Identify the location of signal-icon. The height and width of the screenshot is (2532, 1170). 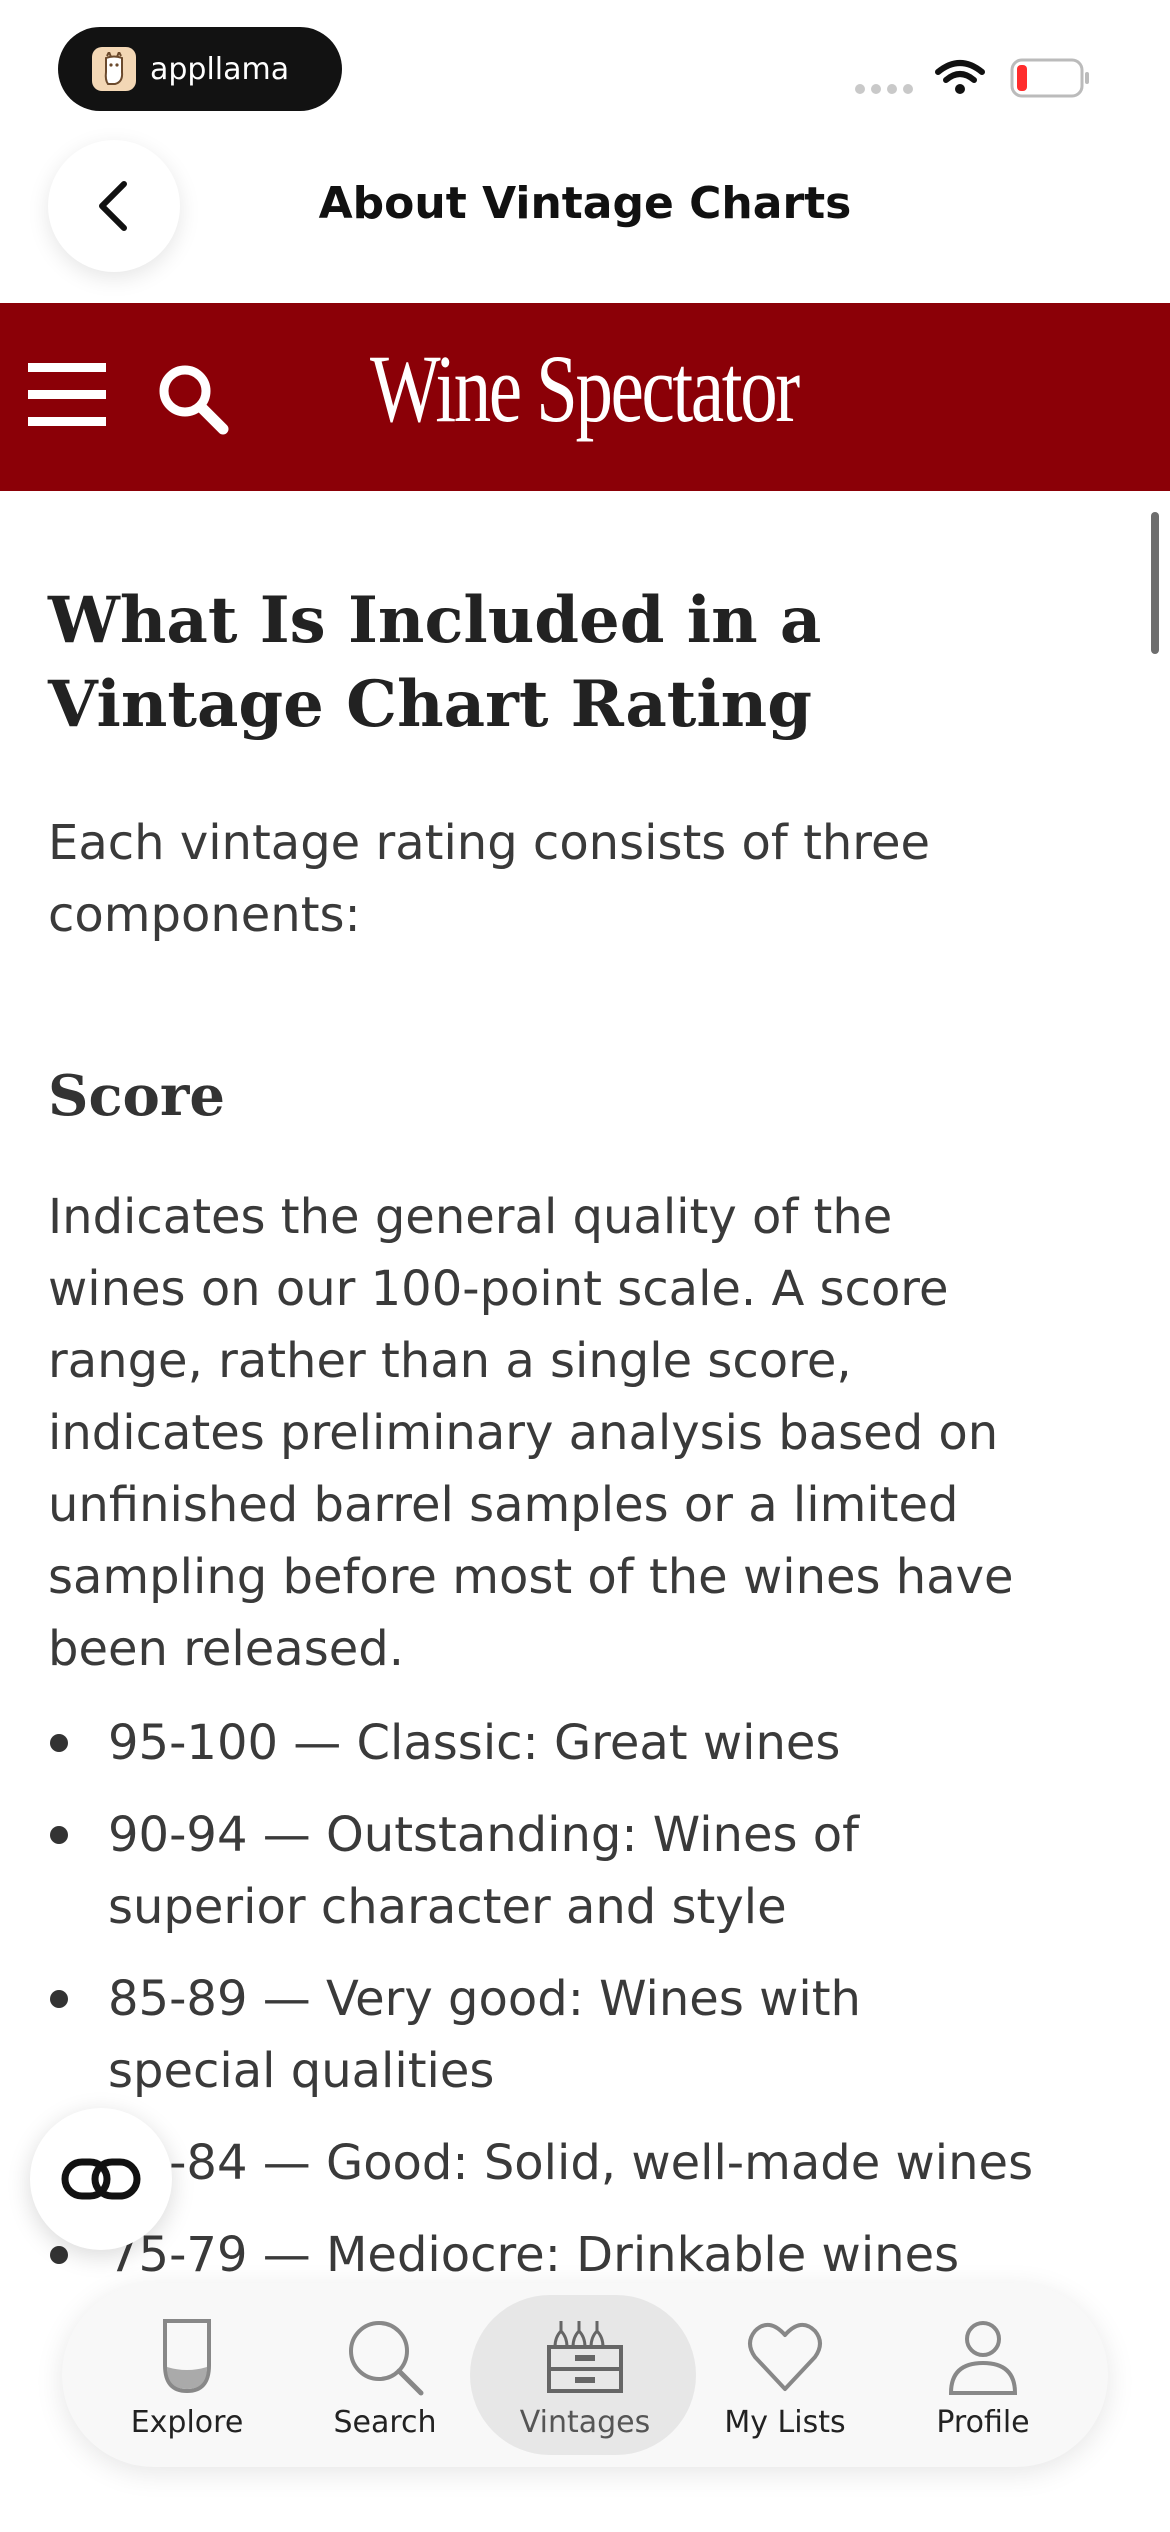
(884, 89).